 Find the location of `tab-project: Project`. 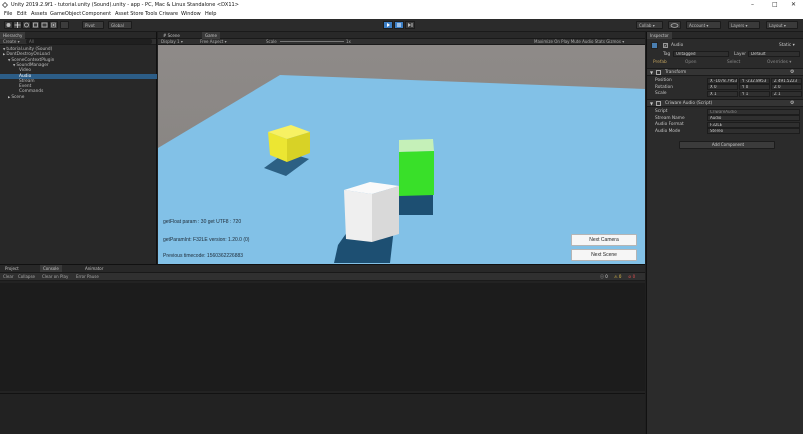

tab-project: Project is located at coordinates (12, 268).